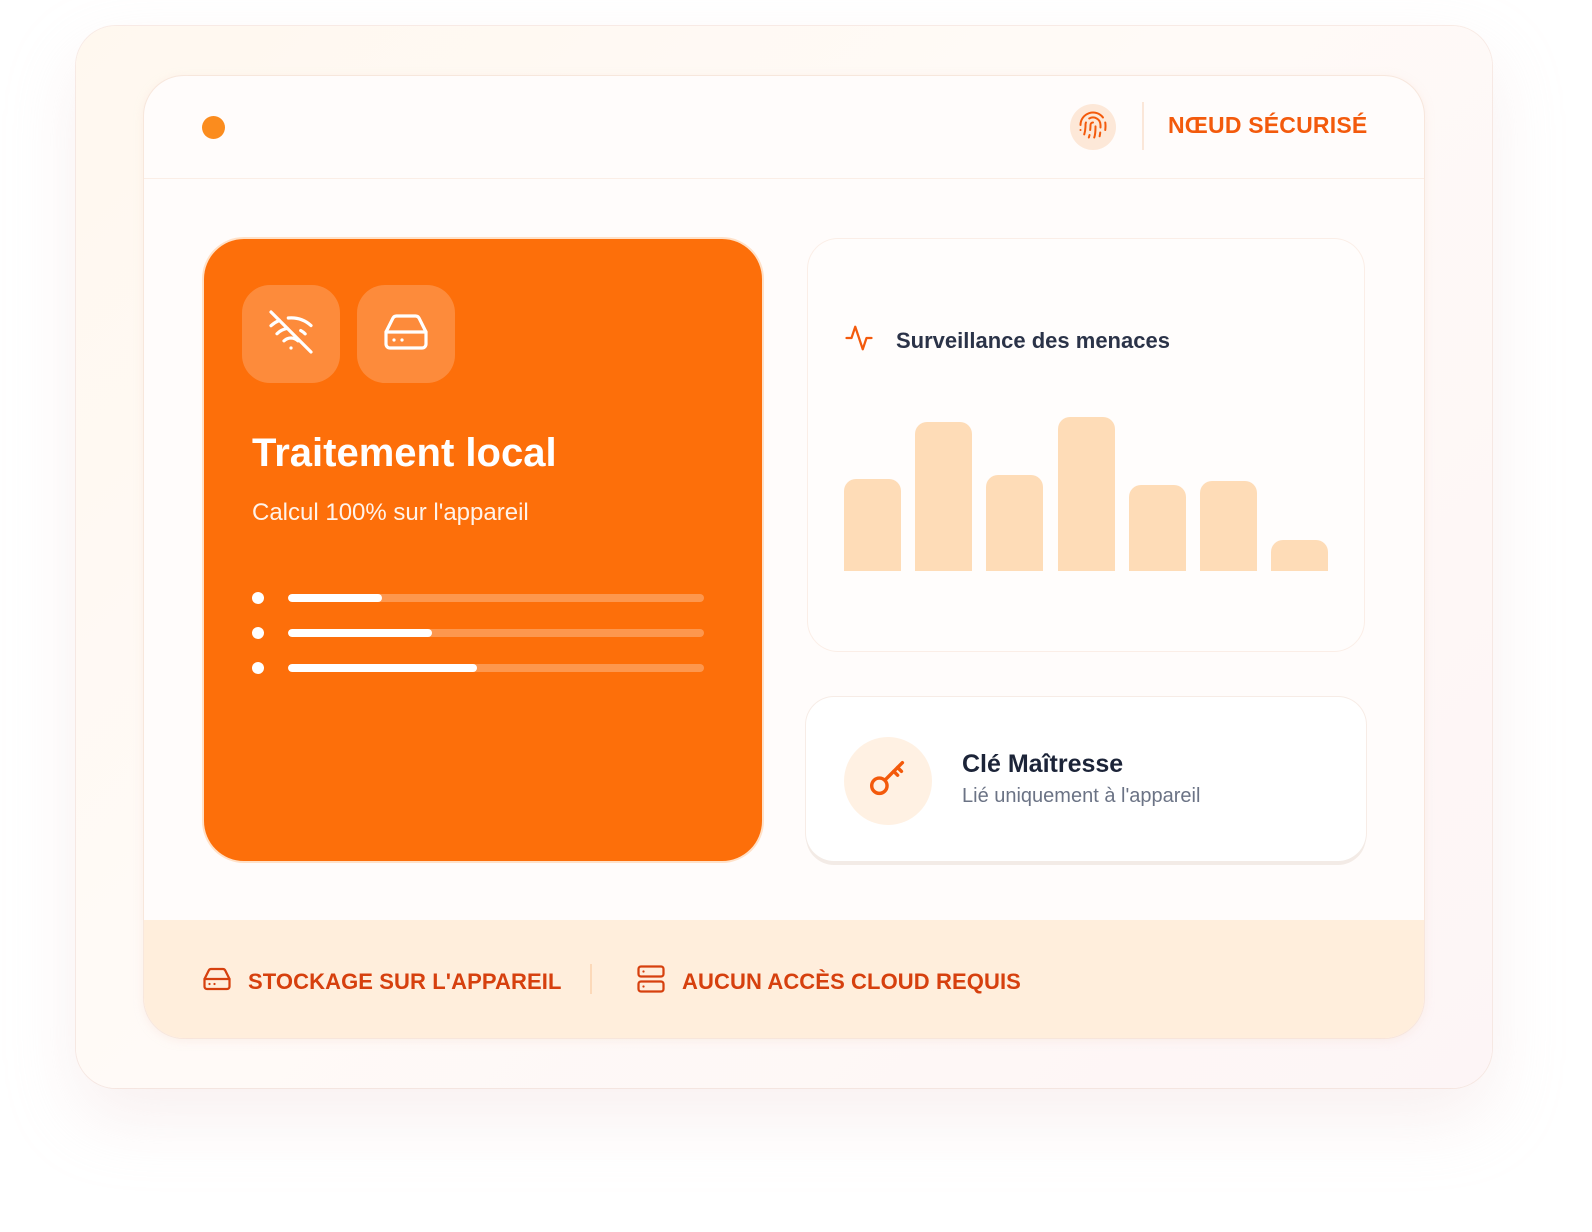 The height and width of the screenshot is (1232, 1592). Describe the element at coordinates (784, 127) in the screenshot. I see `card-header: NŒUD SÉCURISÉ` at that location.